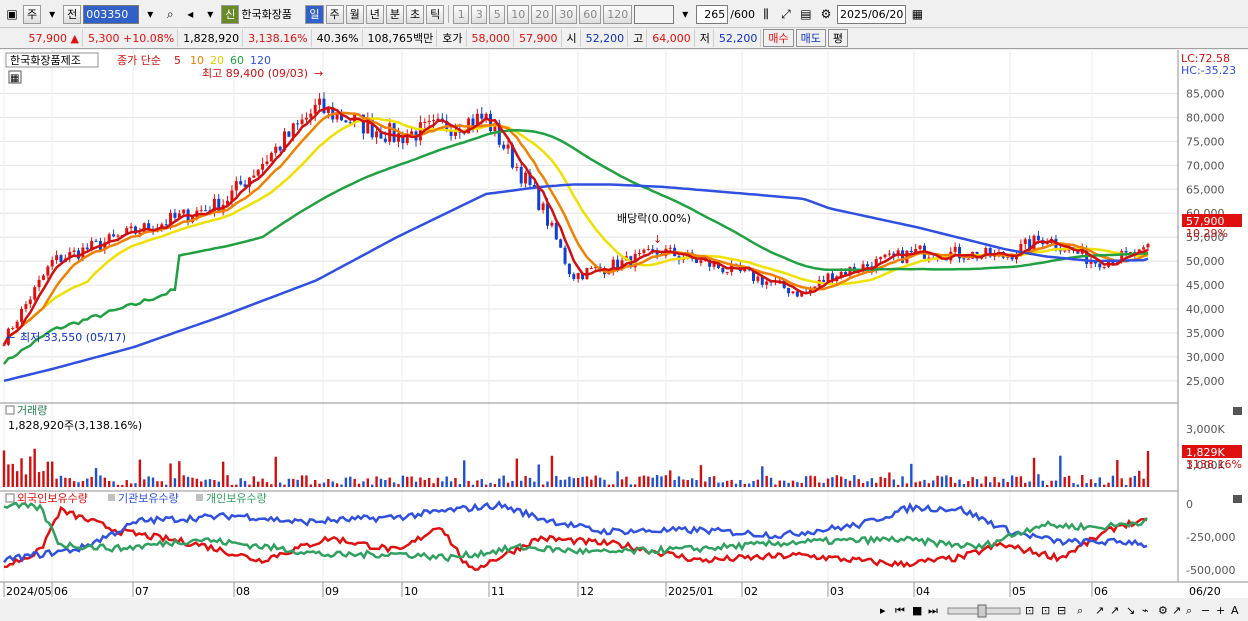 Image resolution: width=1248 pixels, height=621 pixels. I want to click on save-icon: ▤, so click(806, 14).